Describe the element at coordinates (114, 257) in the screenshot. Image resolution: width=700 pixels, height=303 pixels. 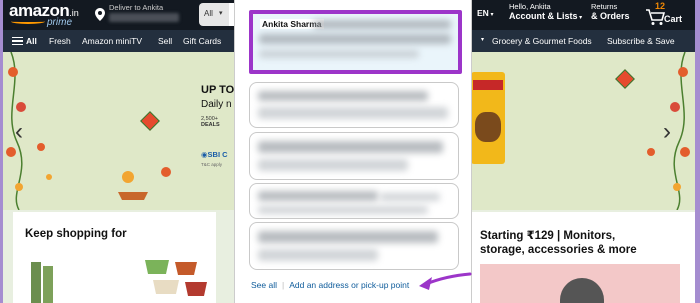
I see `keep-shopping-card: Keep shopping for` at that location.